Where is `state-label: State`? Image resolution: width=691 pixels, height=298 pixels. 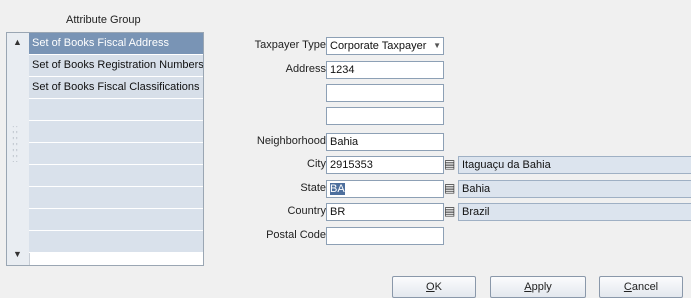
state-label: State is located at coordinates (313, 188).